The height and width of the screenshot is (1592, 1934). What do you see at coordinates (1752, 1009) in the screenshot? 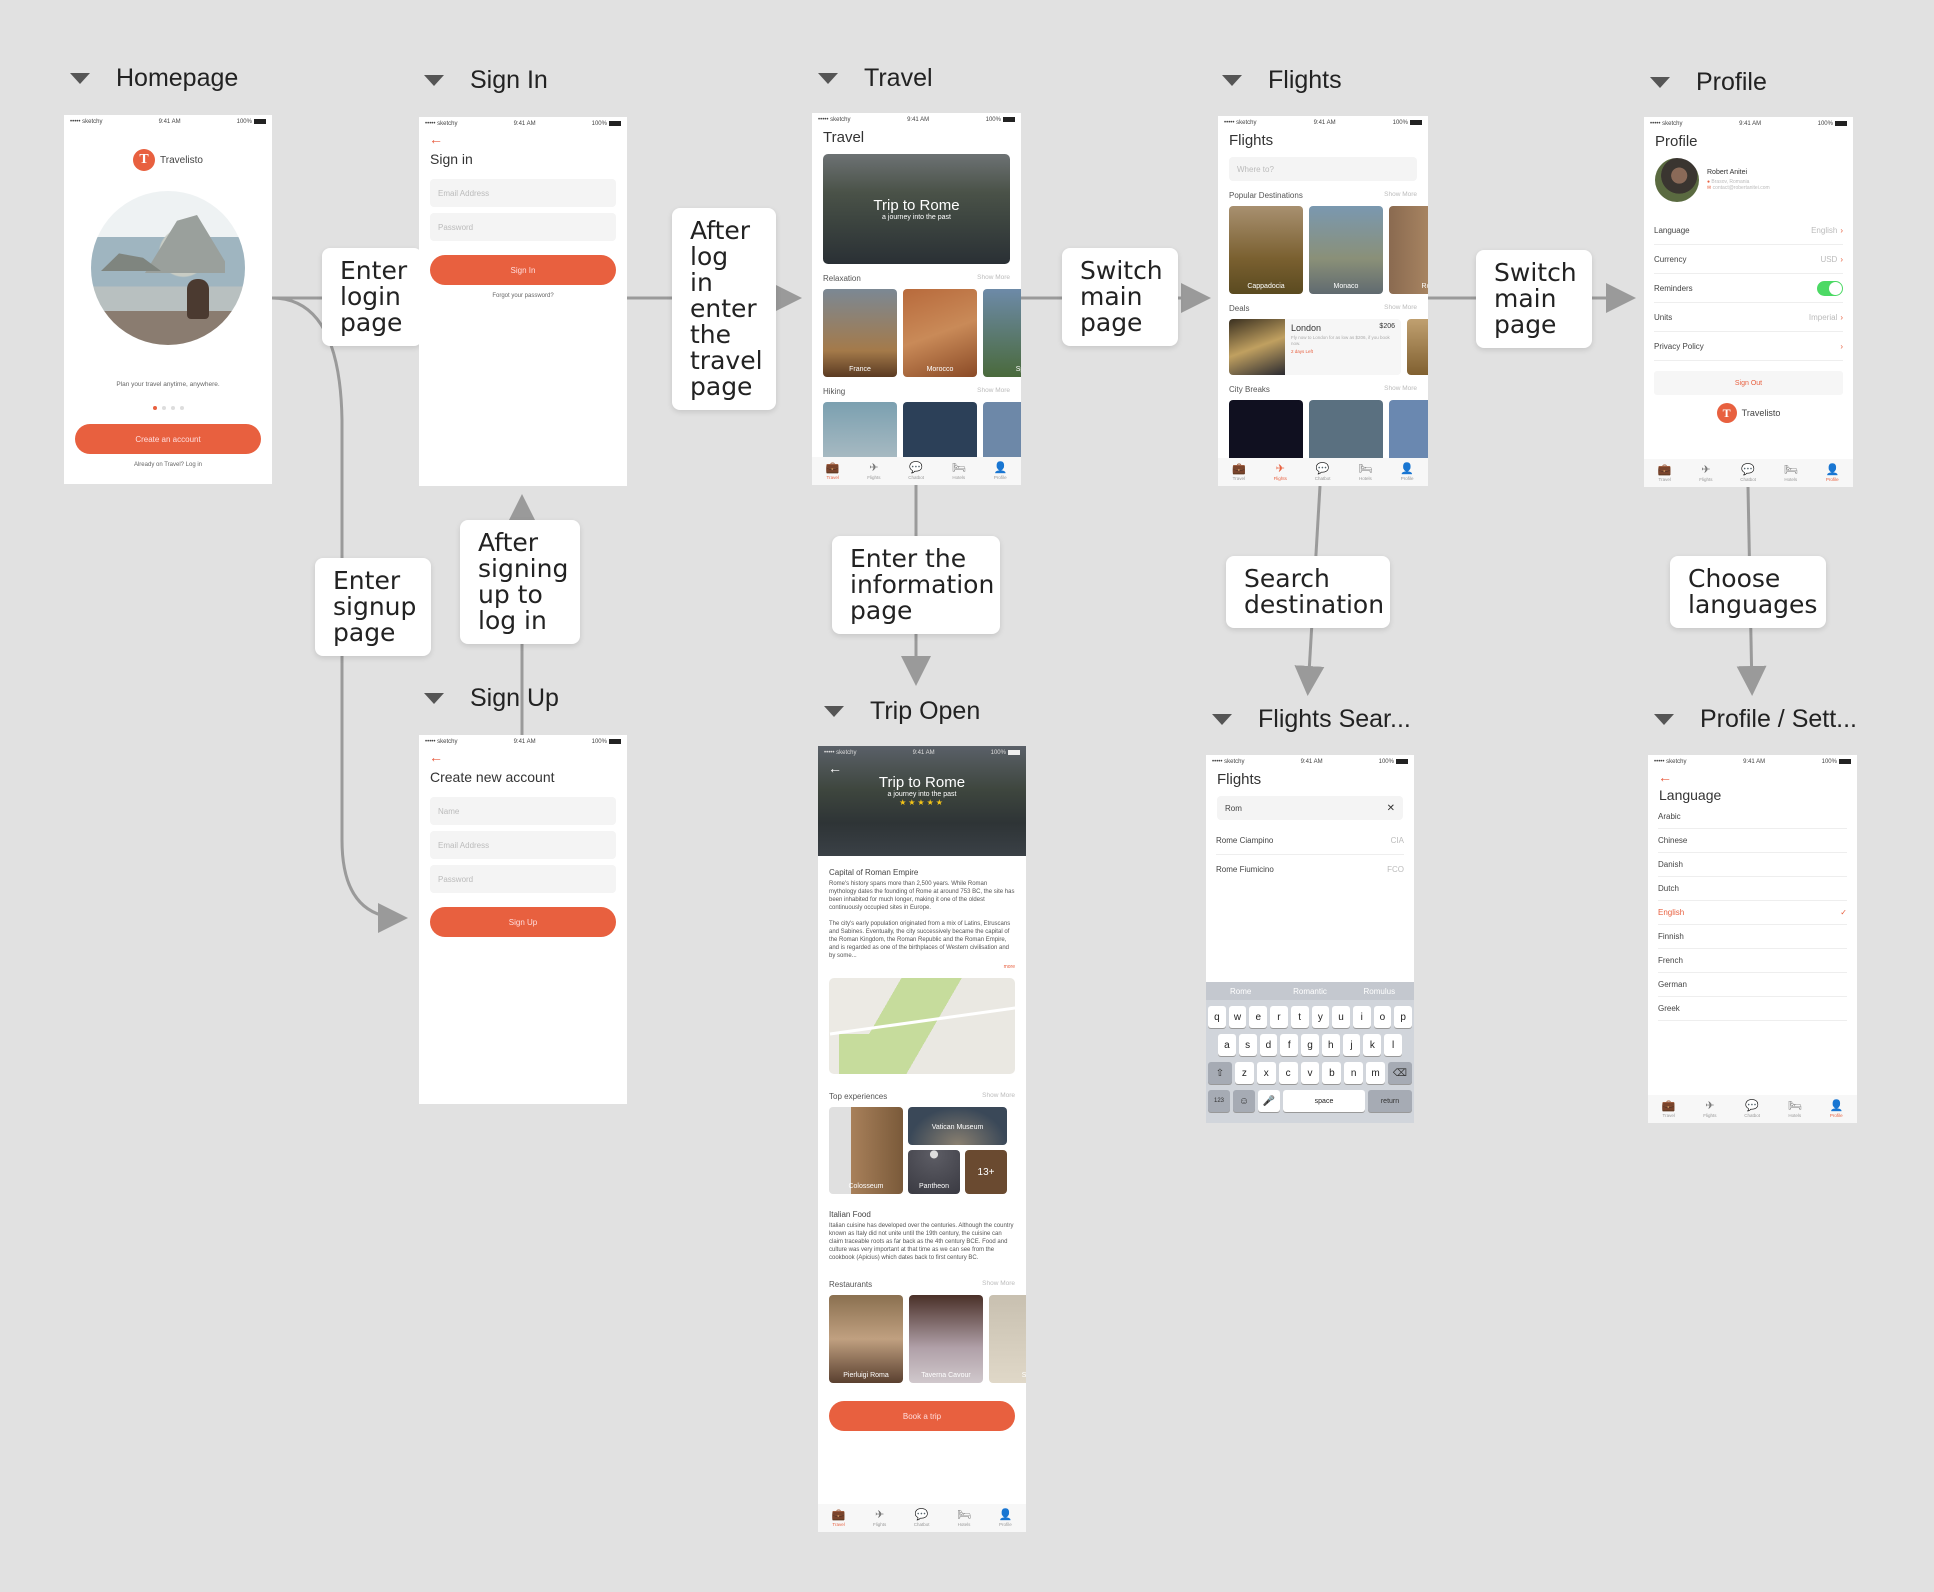
I see `language-option: Greek` at bounding box center [1752, 1009].